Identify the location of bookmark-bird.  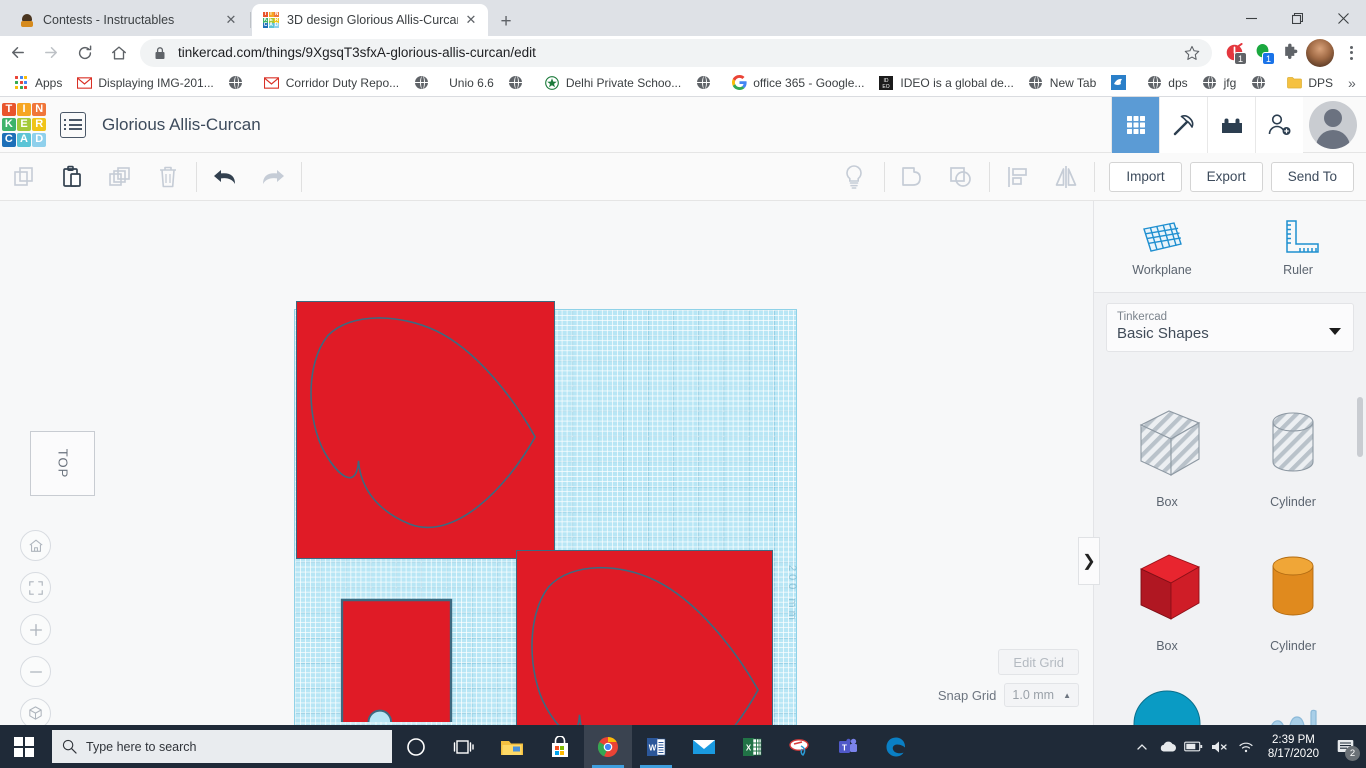
(1121, 83).